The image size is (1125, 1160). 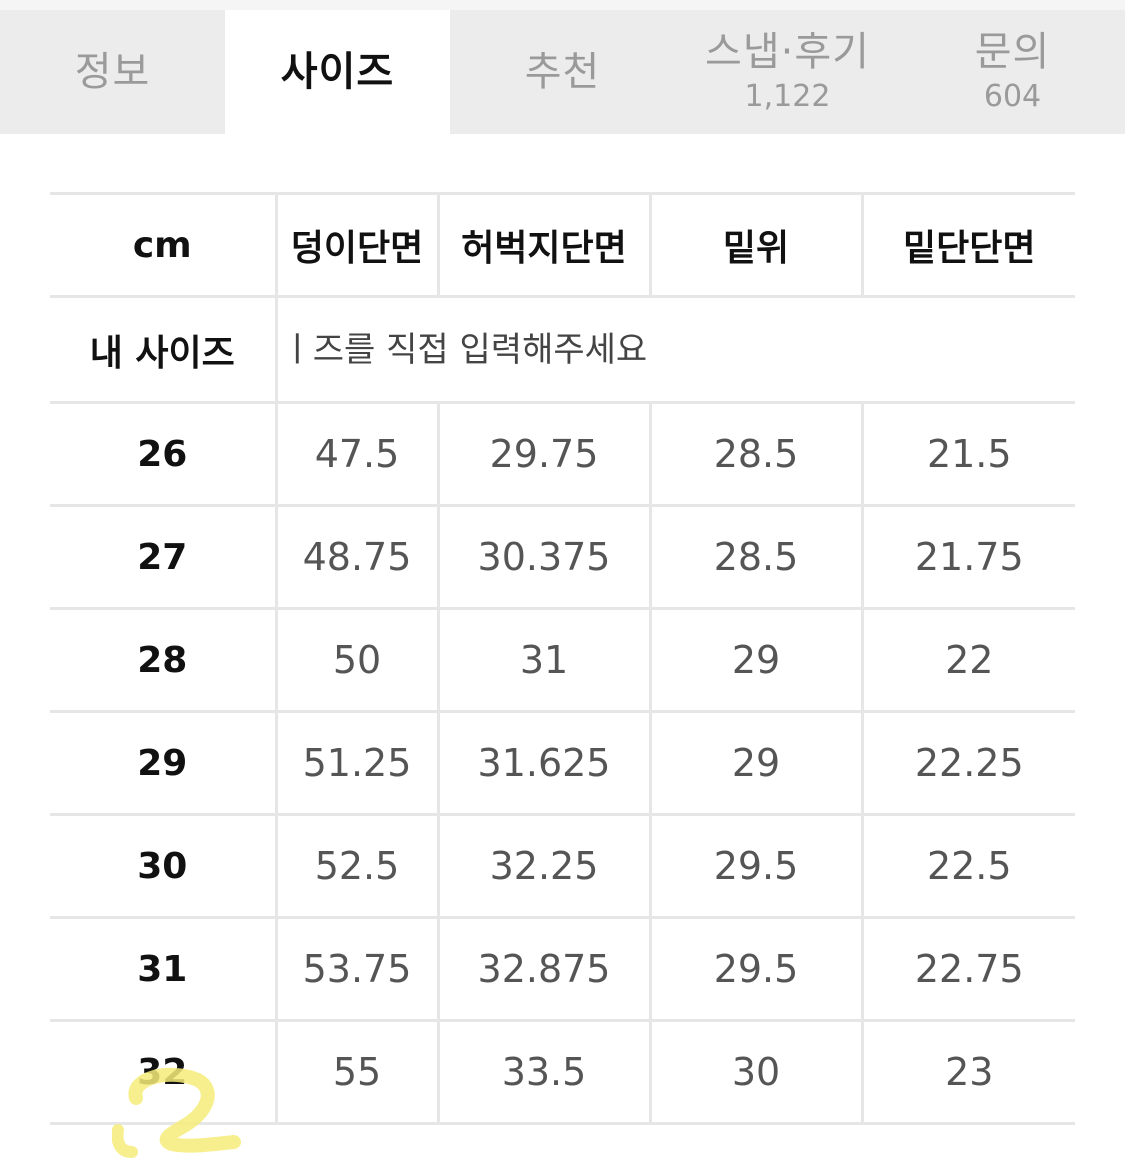 I want to click on tab-snap-review: 스냅·후기 1,122, so click(x=787, y=72).